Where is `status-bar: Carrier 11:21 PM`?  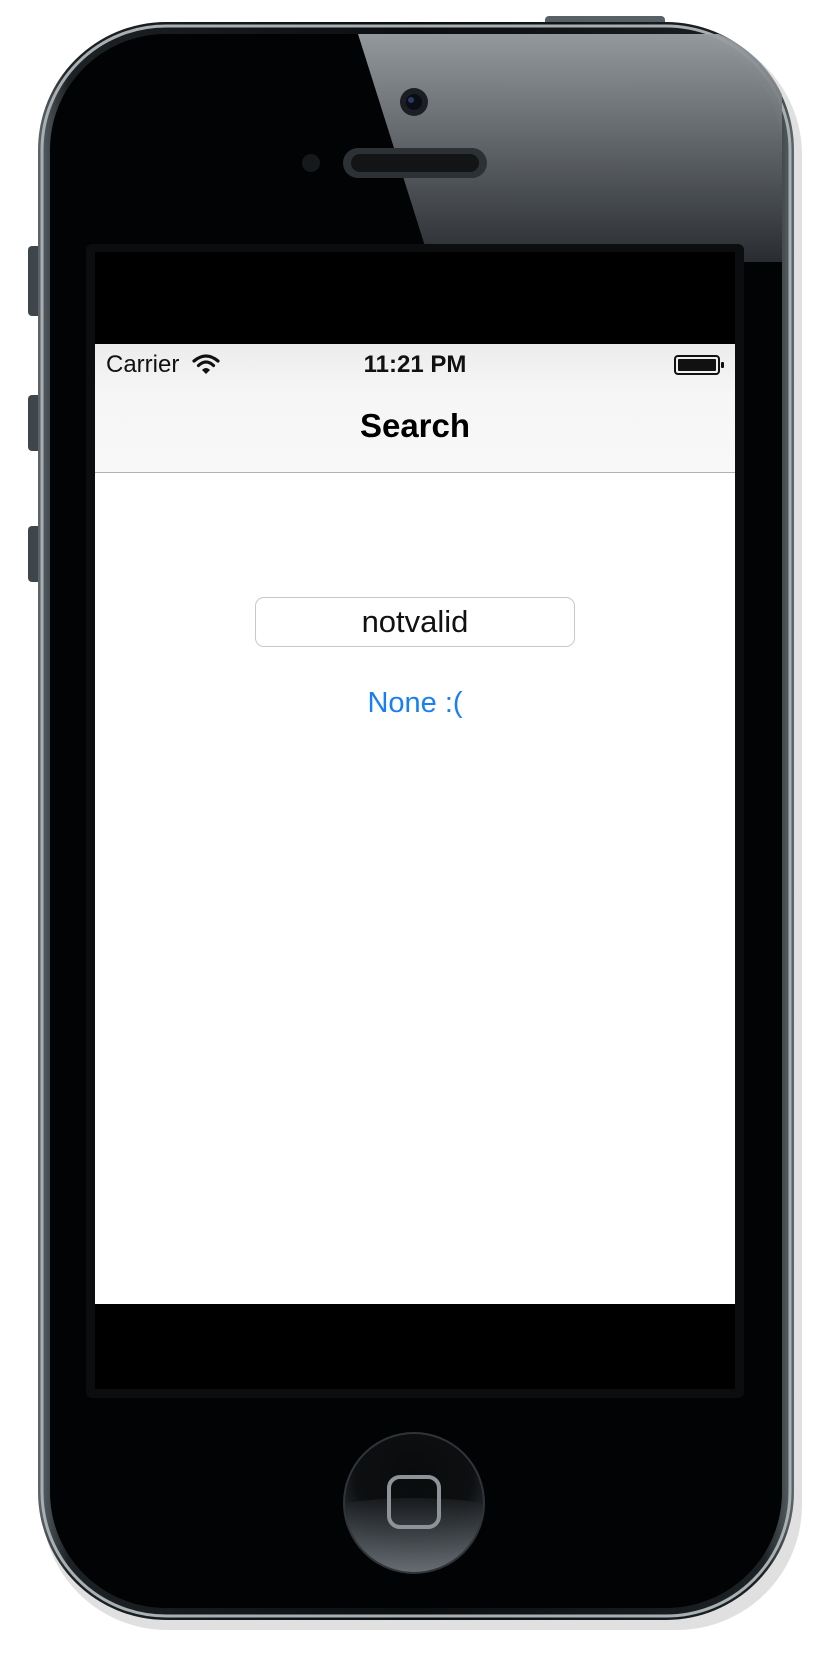 status-bar: Carrier 11:21 PM is located at coordinates (415, 365).